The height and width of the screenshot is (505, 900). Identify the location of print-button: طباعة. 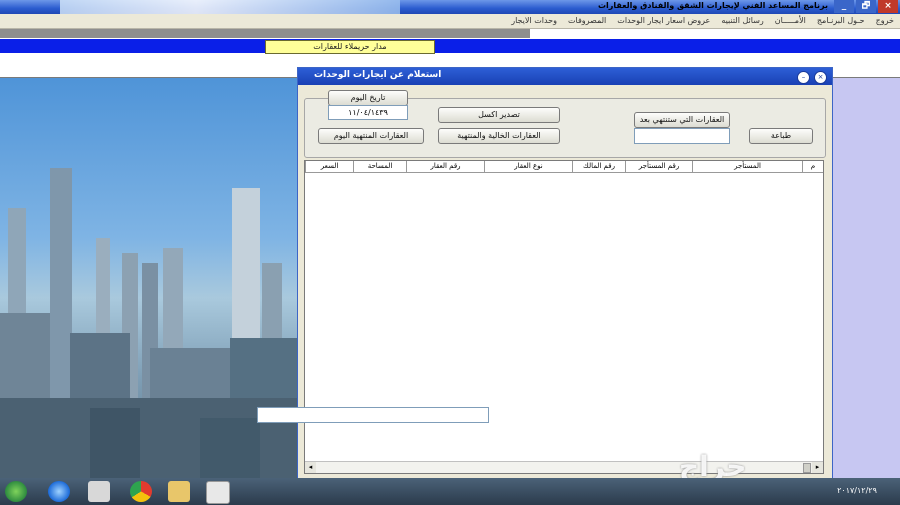
(781, 136).